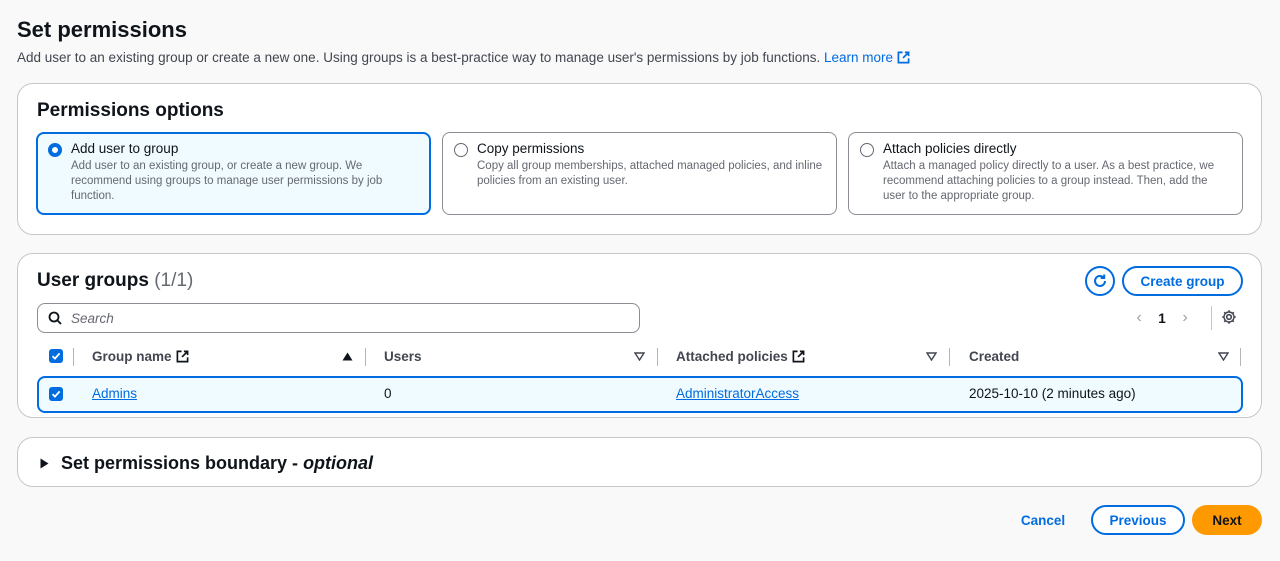 This screenshot has height=561, width=1280. I want to click on previous-button: Previous, so click(1138, 520).